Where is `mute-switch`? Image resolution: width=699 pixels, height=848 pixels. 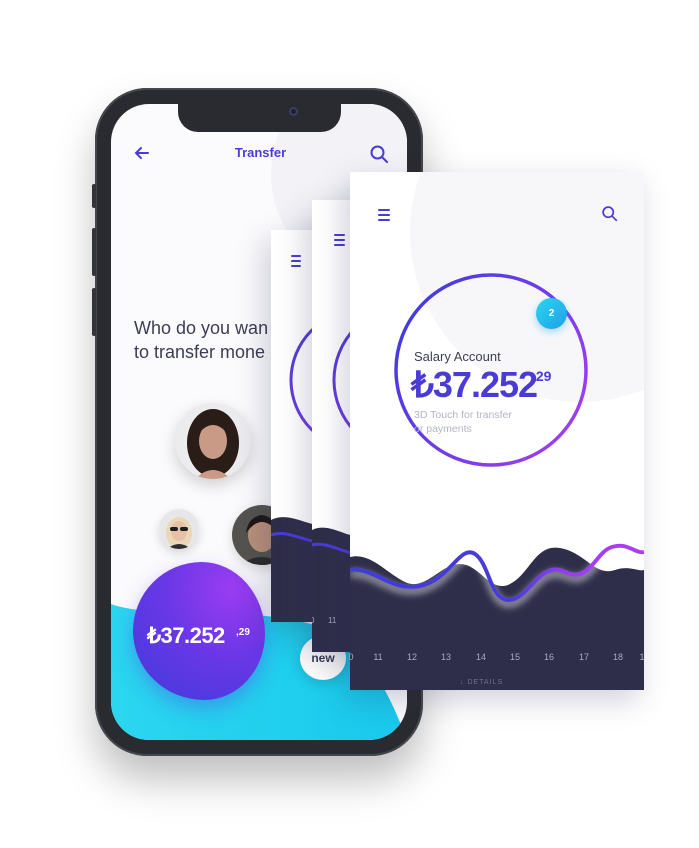
mute-switch is located at coordinates (94, 196).